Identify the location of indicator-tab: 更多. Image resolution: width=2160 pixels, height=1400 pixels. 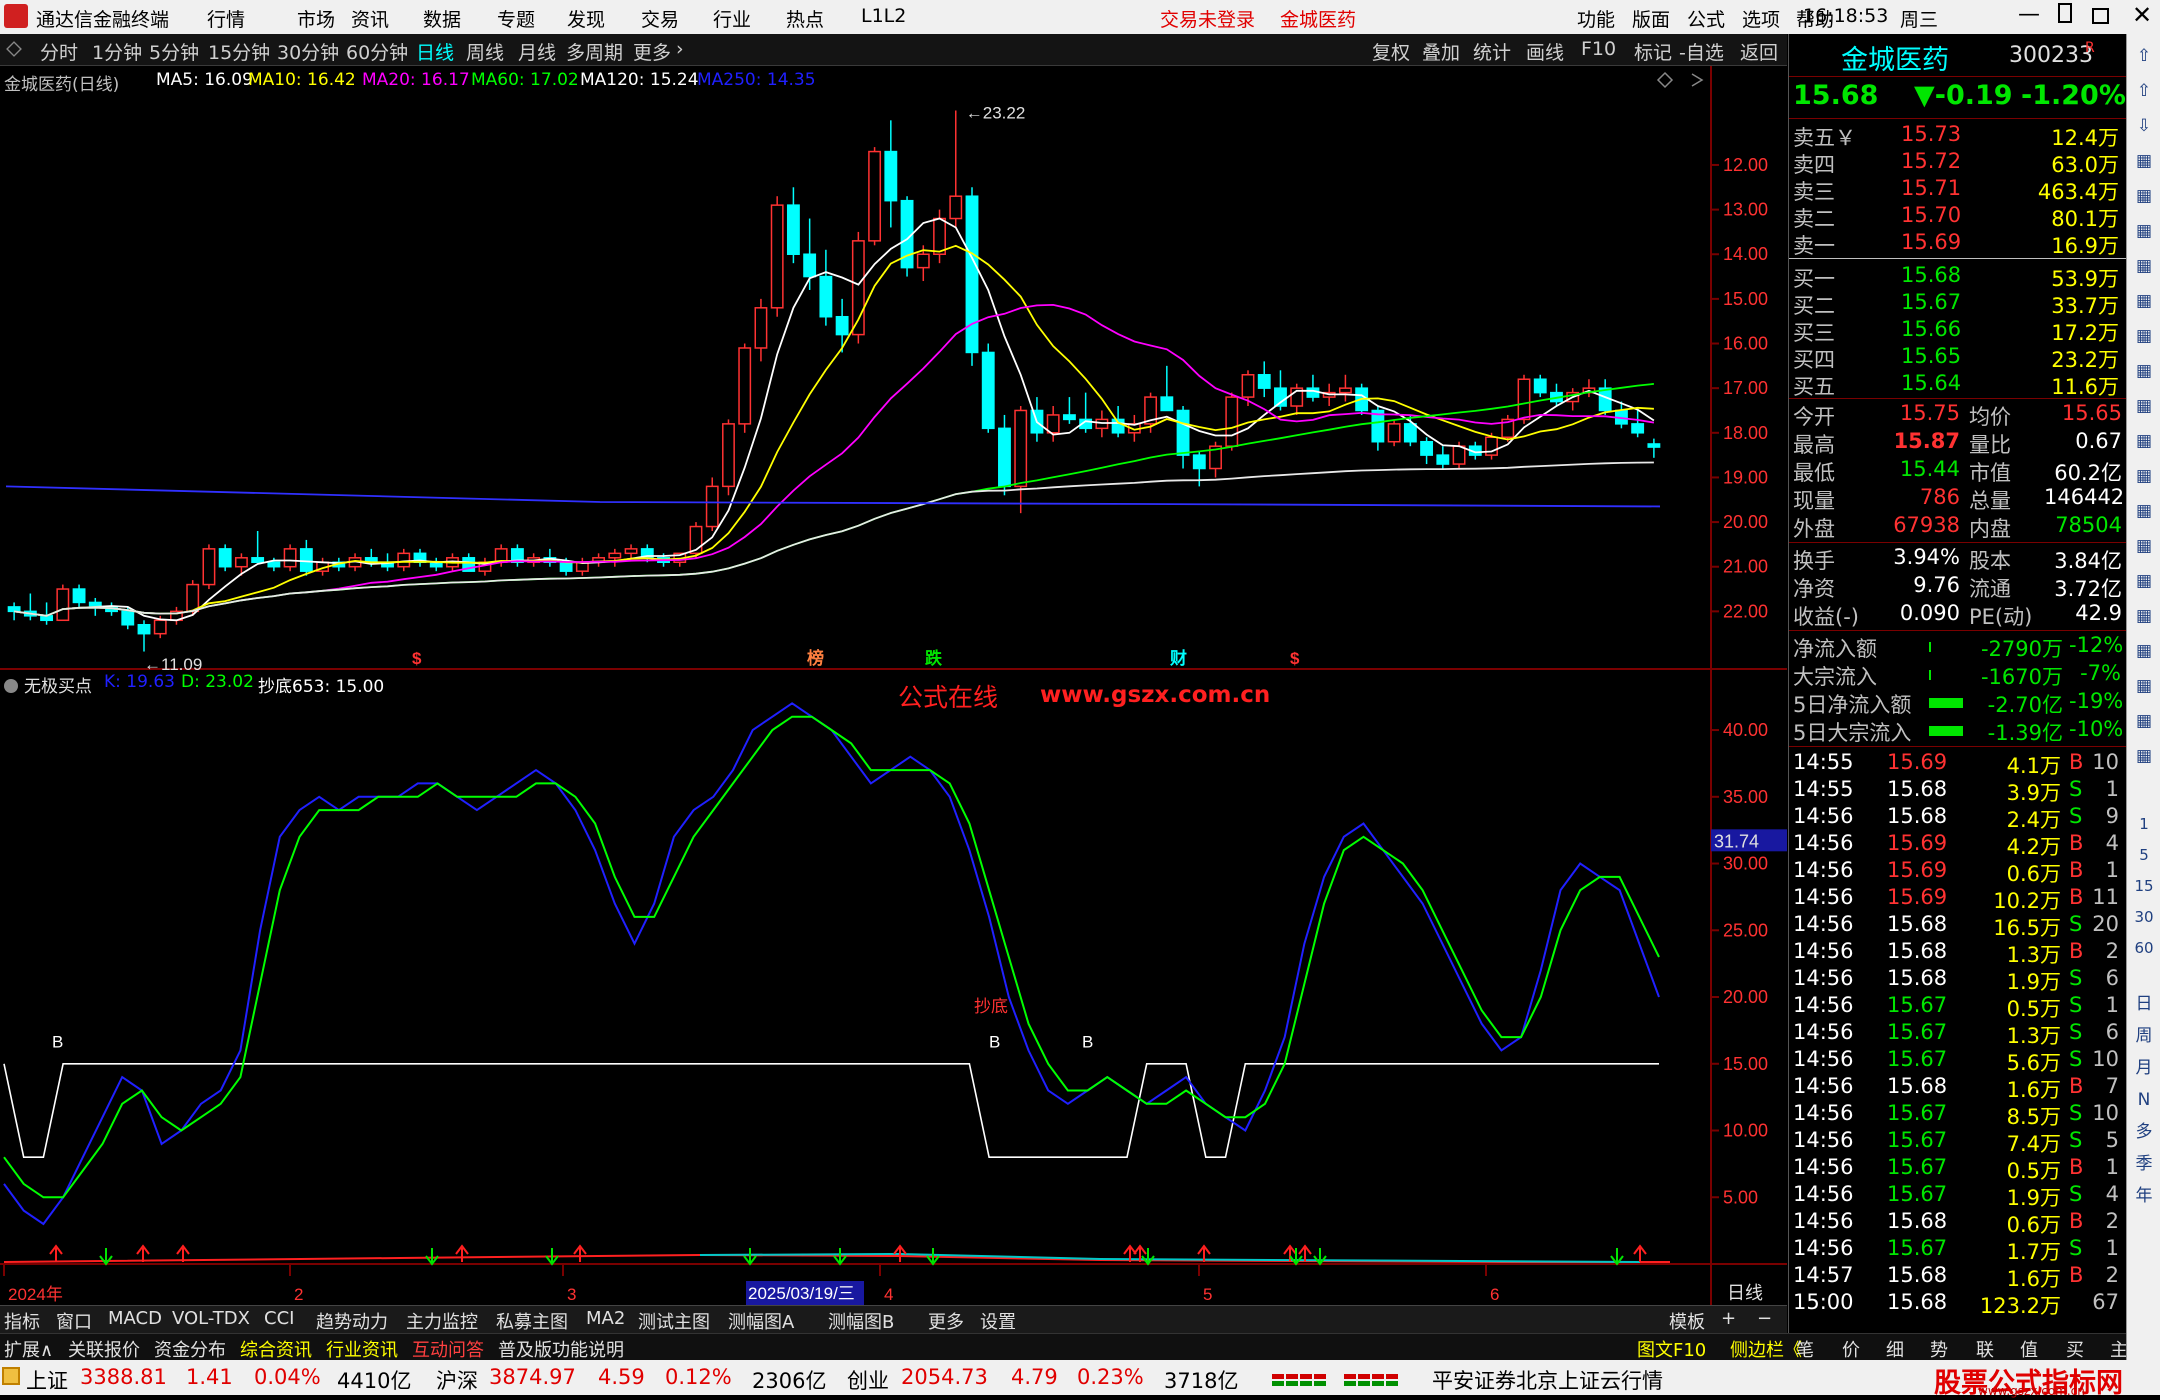
(946, 1321).